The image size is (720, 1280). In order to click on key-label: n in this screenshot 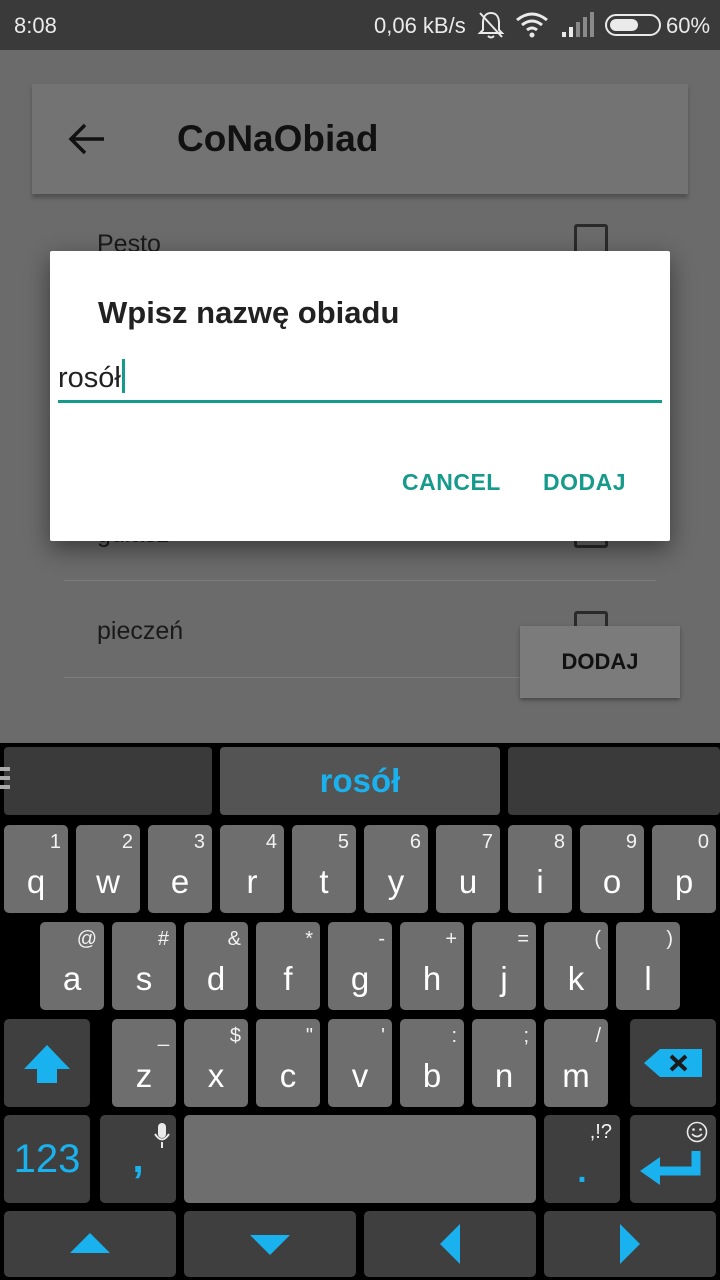, I will do `click(504, 1075)`.